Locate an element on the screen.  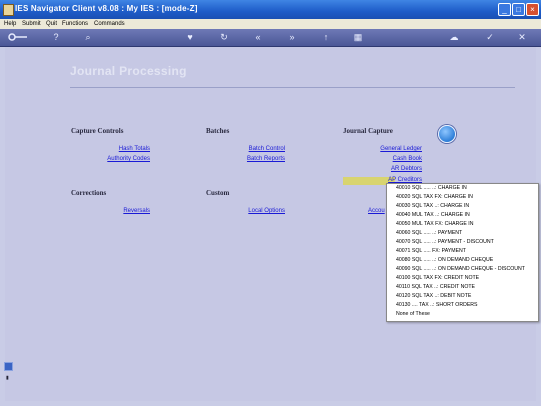
minimize-button: _ is located at coordinates (504, 9).